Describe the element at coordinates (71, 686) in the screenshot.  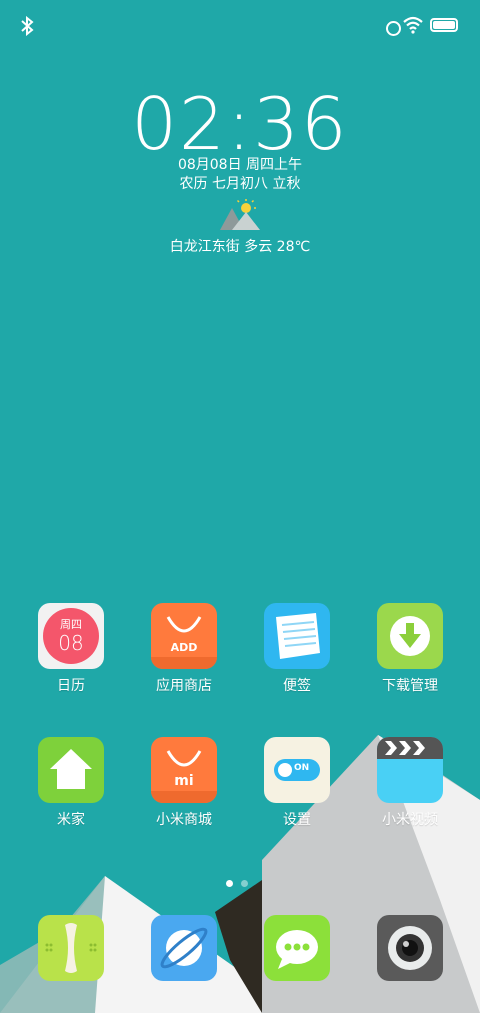
I see `app-label: 日历` at that location.